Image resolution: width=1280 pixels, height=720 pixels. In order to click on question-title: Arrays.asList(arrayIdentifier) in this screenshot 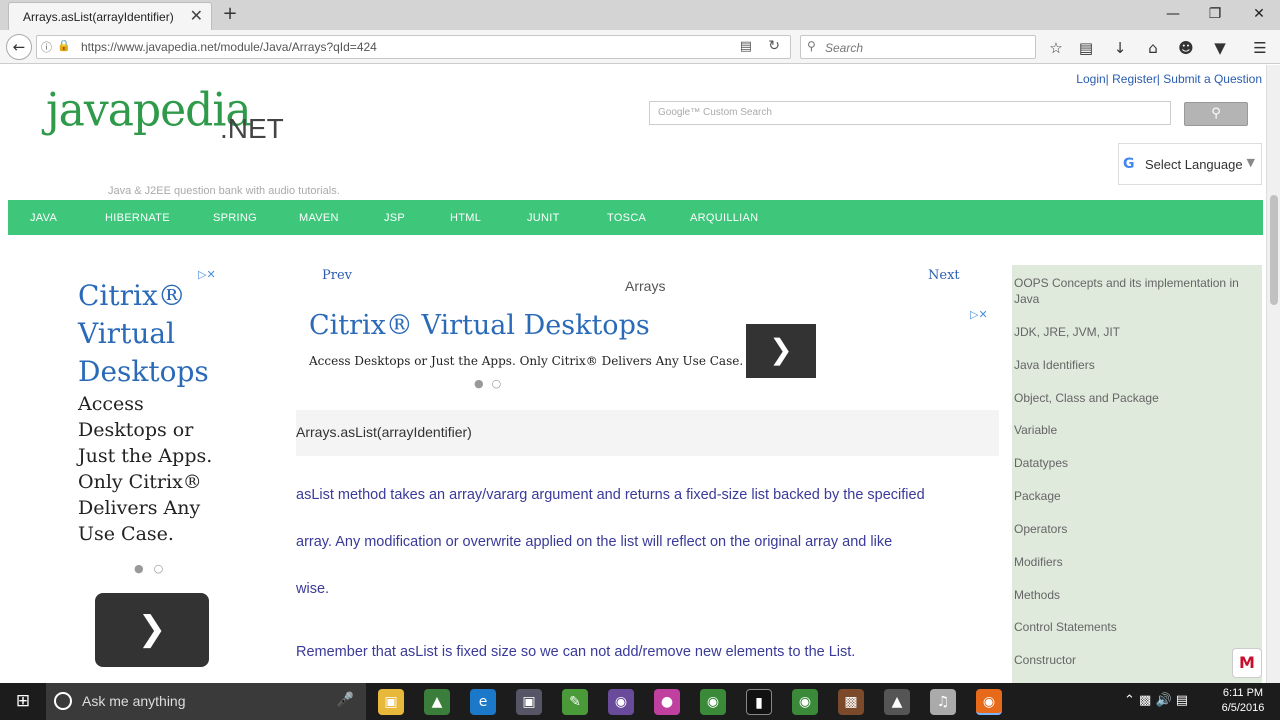, I will do `click(384, 432)`.